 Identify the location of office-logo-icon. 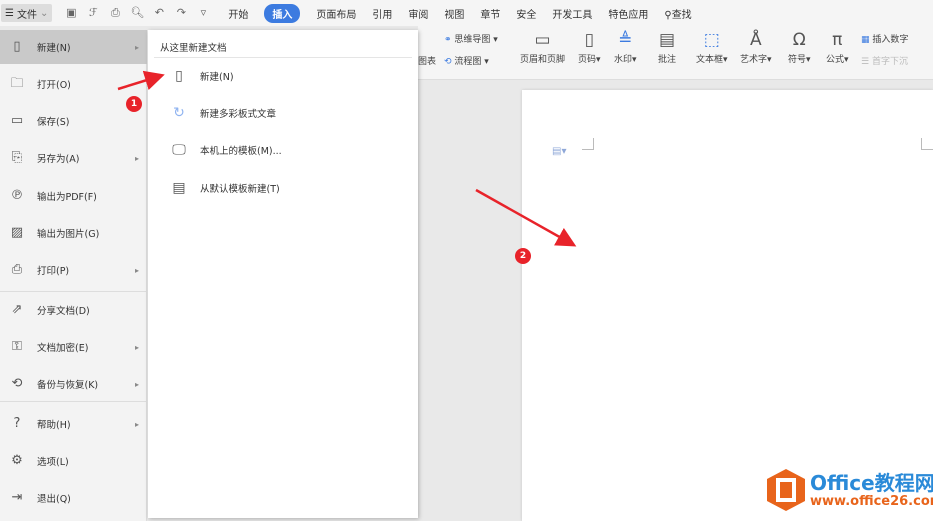
(786, 490).